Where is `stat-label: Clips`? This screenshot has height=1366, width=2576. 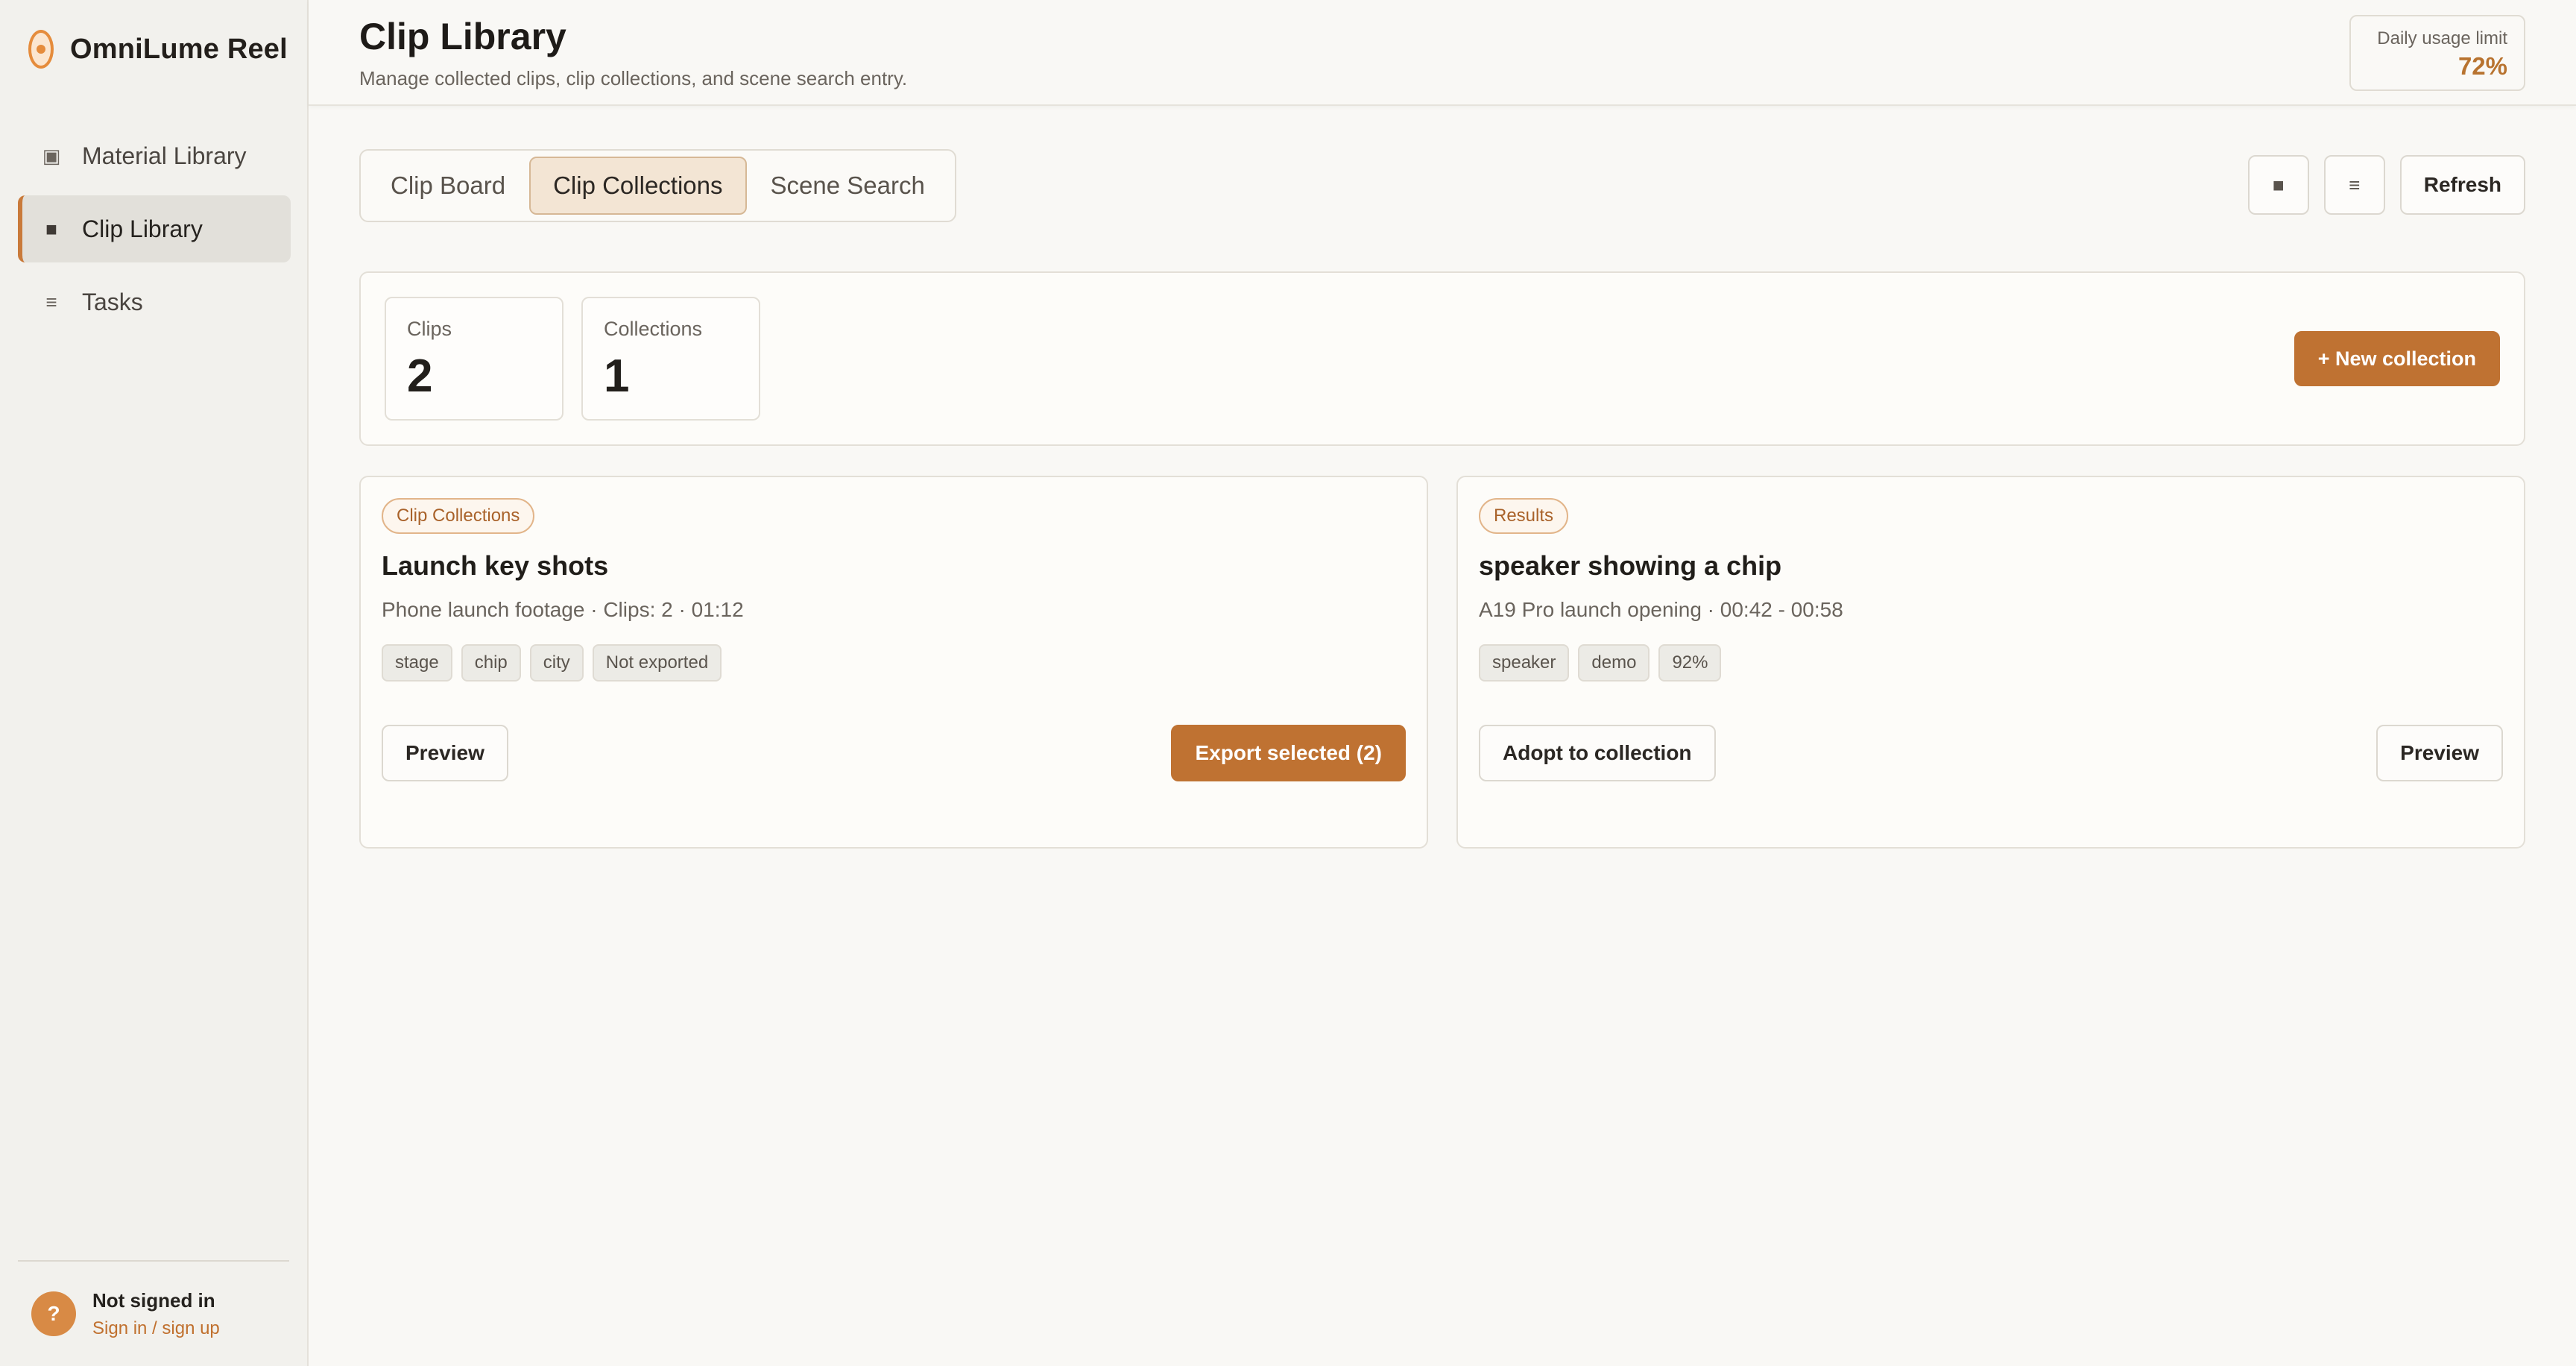
stat-label: Clips is located at coordinates (429, 329).